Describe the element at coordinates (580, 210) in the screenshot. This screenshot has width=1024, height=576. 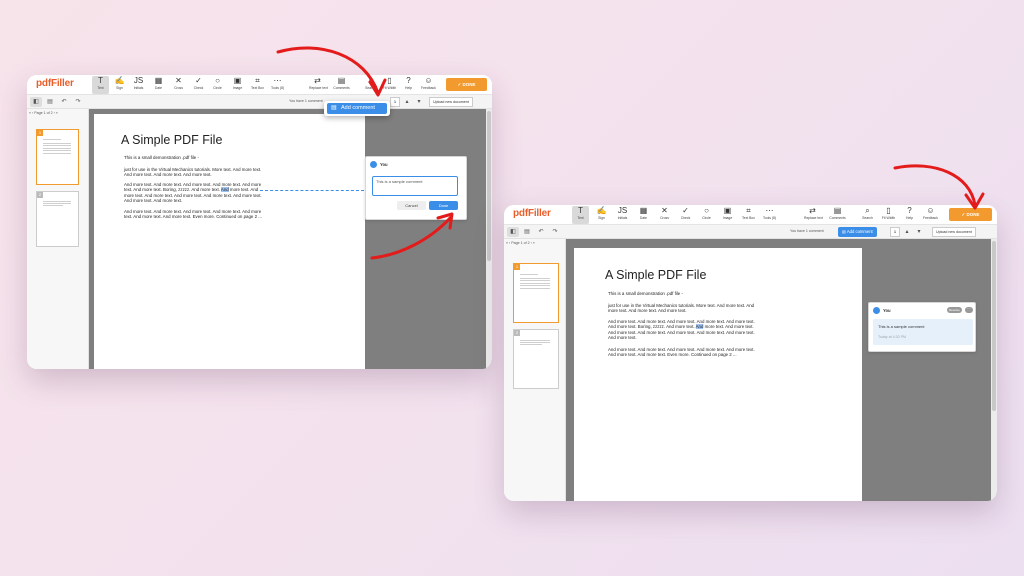
I see `text-icon: T` at that location.